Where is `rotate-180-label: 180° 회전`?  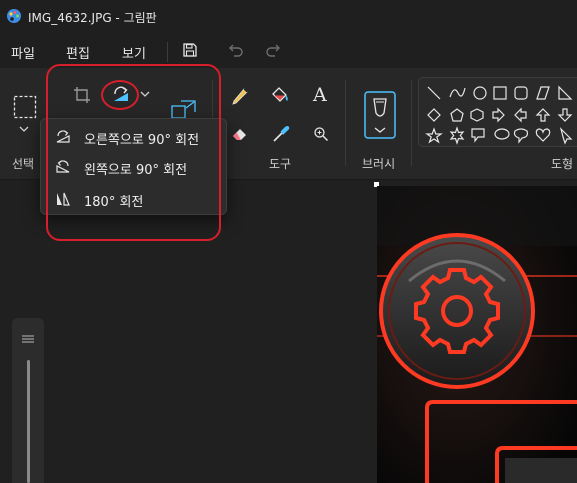
rotate-180-label: 180° 회전 is located at coordinates (114, 202).